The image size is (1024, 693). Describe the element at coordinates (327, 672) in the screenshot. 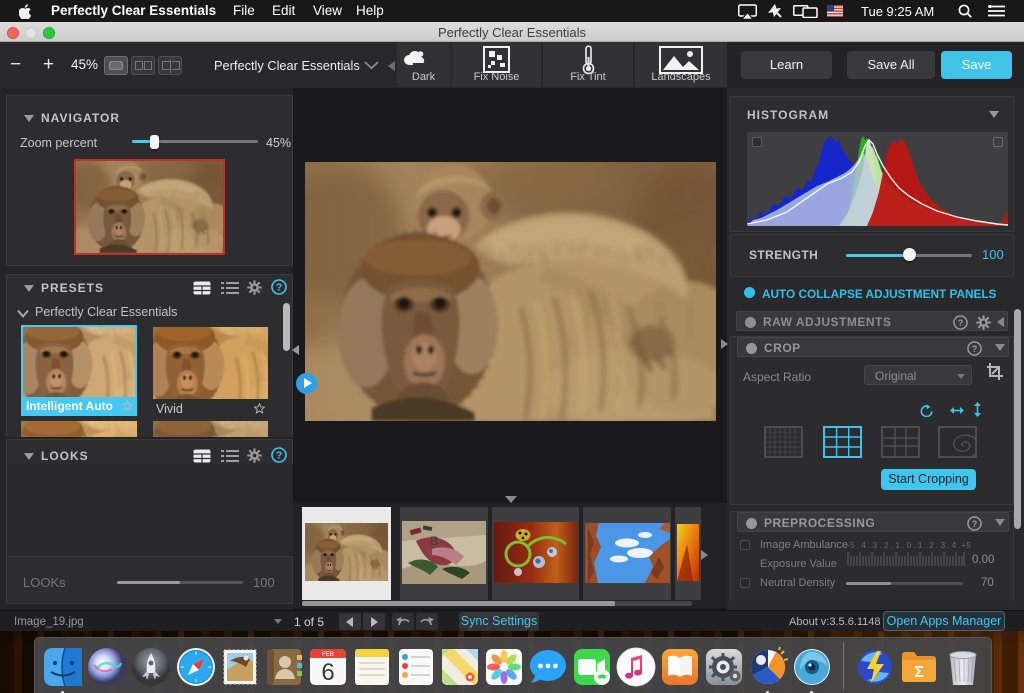

I see `svg-text: 6` at that location.